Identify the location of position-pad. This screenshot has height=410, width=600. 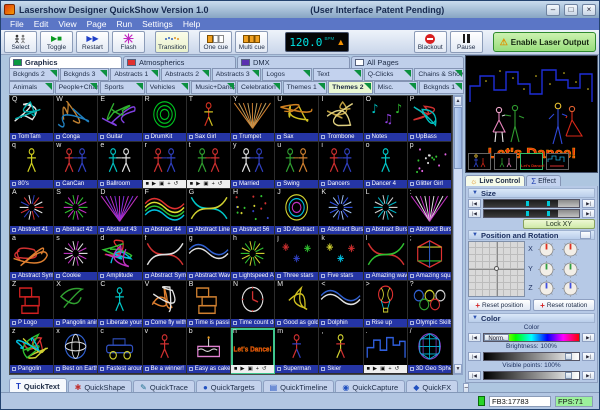
(496, 269).